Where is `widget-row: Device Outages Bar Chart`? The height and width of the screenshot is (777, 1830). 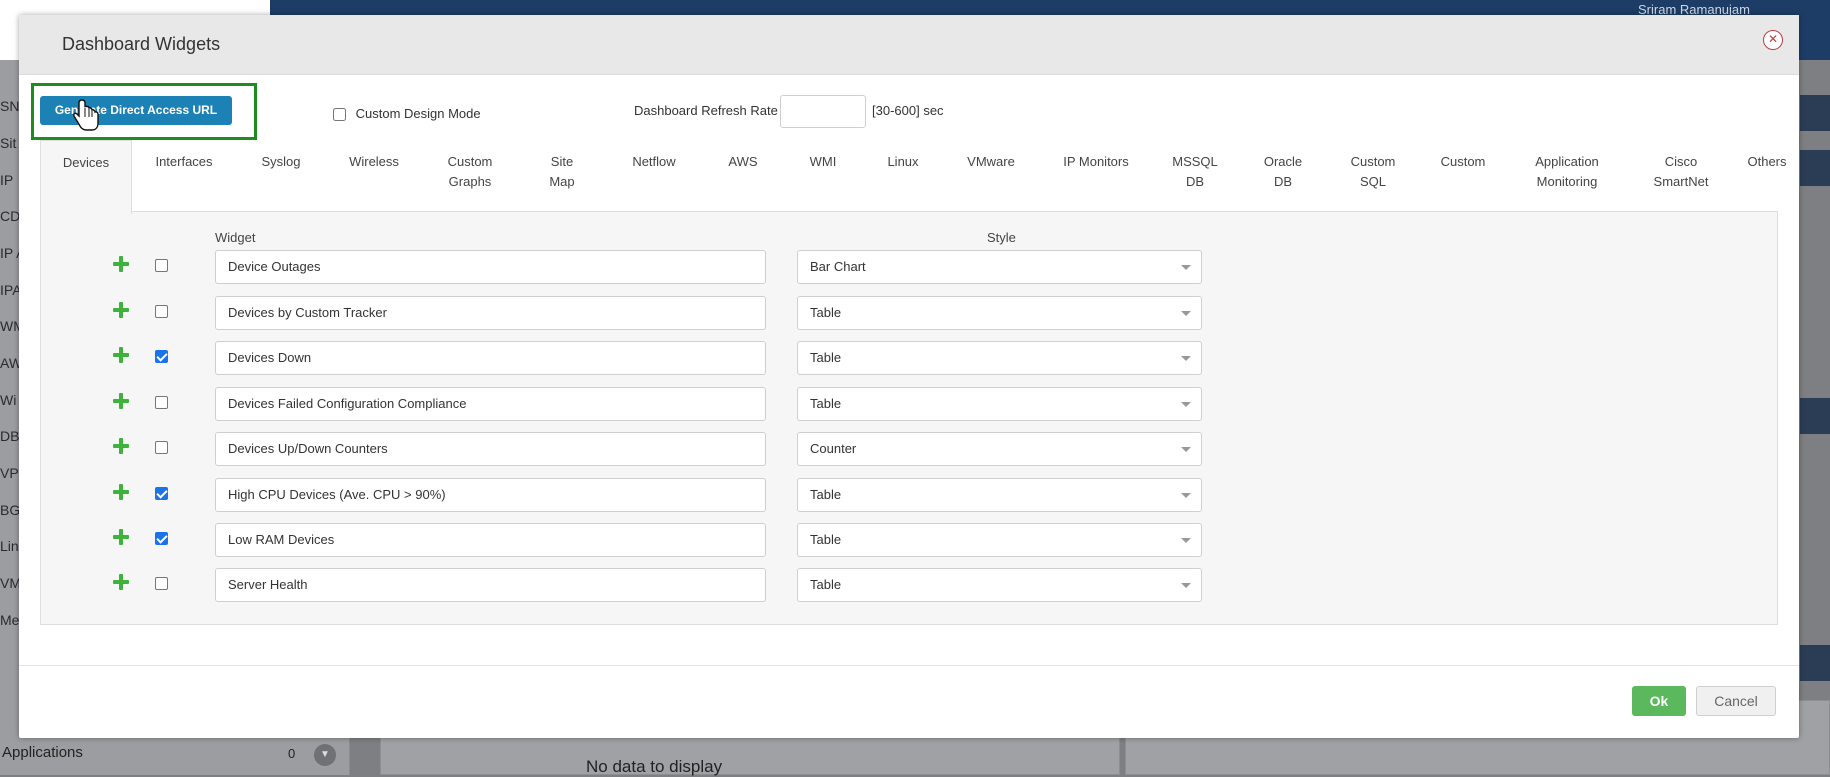
widget-row: Device Outages Bar Chart is located at coordinates (909, 267).